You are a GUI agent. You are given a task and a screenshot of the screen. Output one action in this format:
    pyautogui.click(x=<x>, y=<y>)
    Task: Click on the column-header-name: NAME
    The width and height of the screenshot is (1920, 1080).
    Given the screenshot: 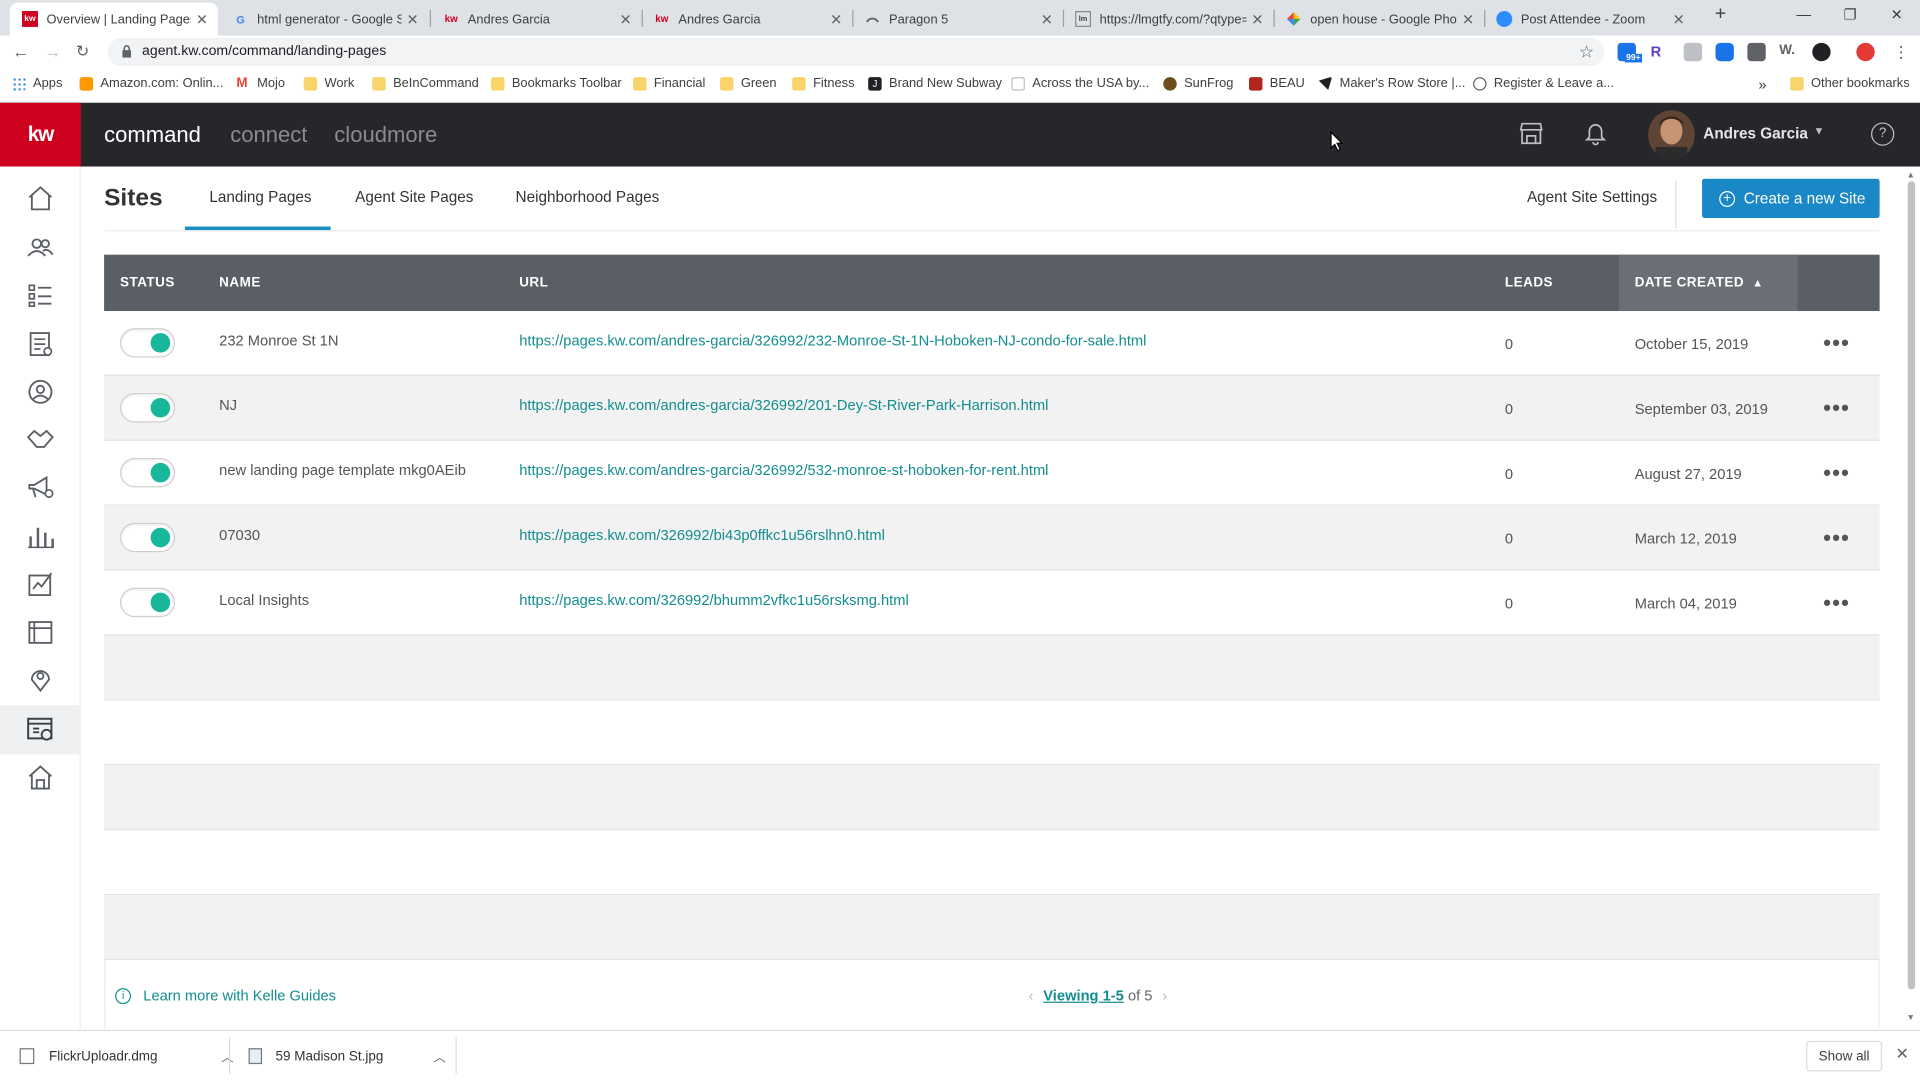 What is the action you would take?
    pyautogui.click(x=240, y=283)
    